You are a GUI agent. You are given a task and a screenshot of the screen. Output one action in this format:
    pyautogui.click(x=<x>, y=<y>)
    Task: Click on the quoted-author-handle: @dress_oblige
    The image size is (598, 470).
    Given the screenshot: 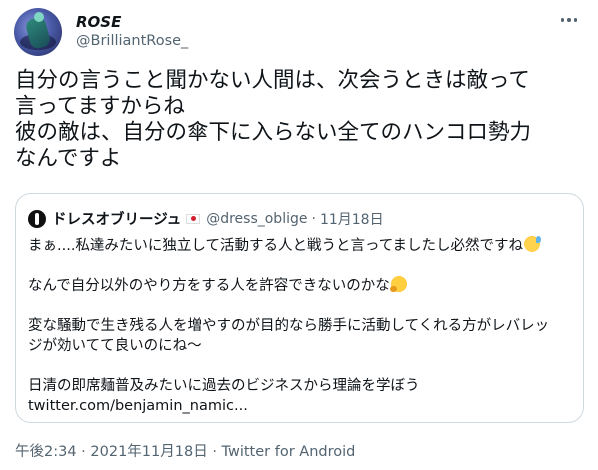 What is the action you would take?
    pyautogui.click(x=257, y=218)
    